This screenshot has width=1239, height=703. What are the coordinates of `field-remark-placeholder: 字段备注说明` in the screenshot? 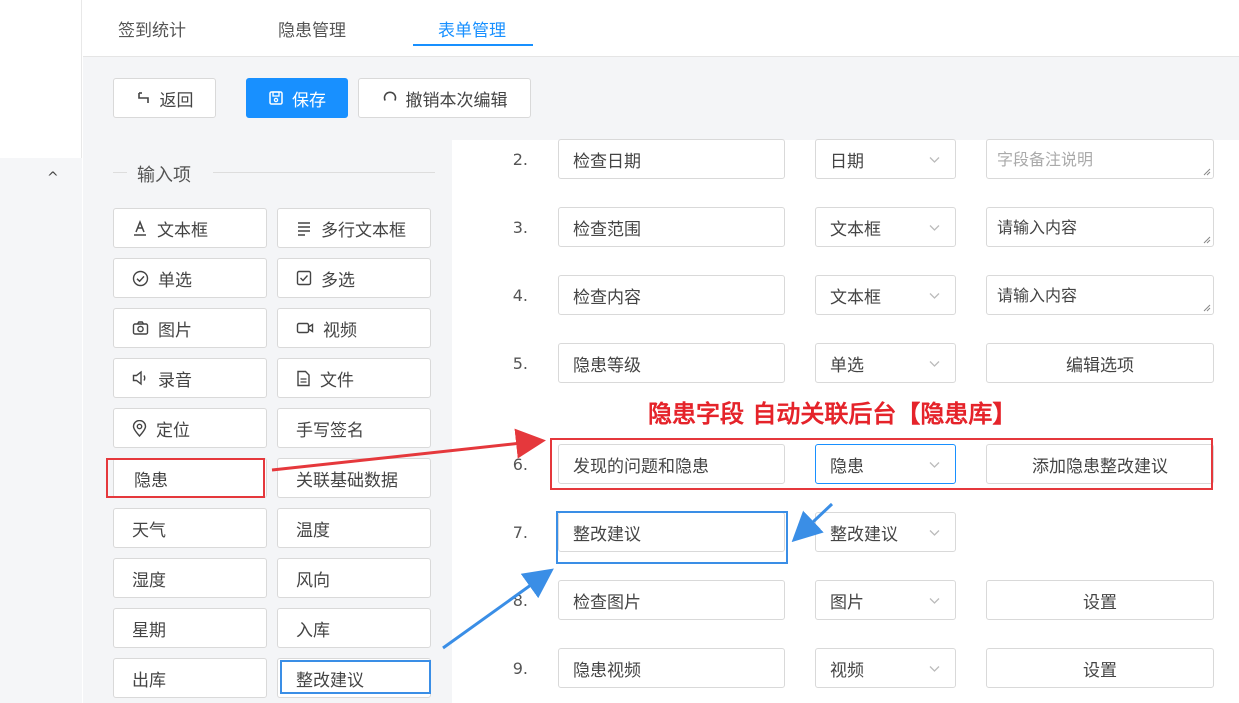 It's located at (1045, 159).